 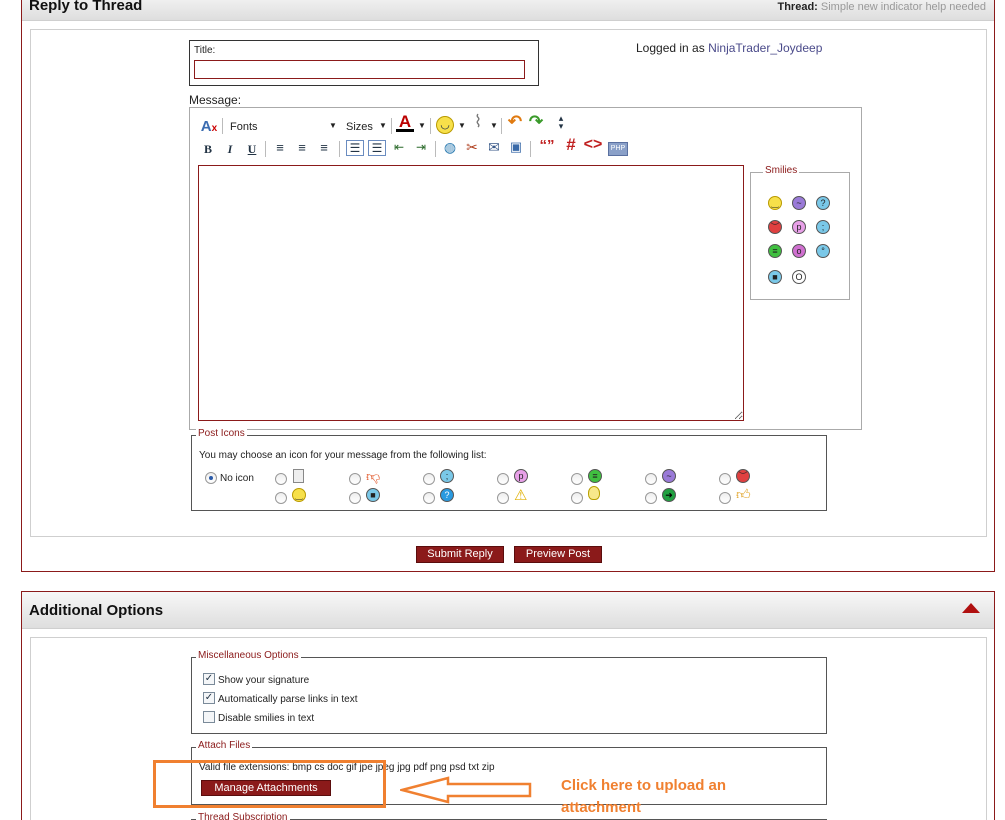 I want to click on logged-in-text: Logged in as NinjaTrader_Joydeep, so click(x=729, y=48).